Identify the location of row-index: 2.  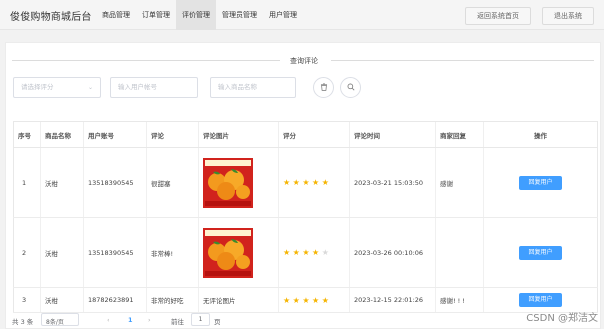
(27, 252).